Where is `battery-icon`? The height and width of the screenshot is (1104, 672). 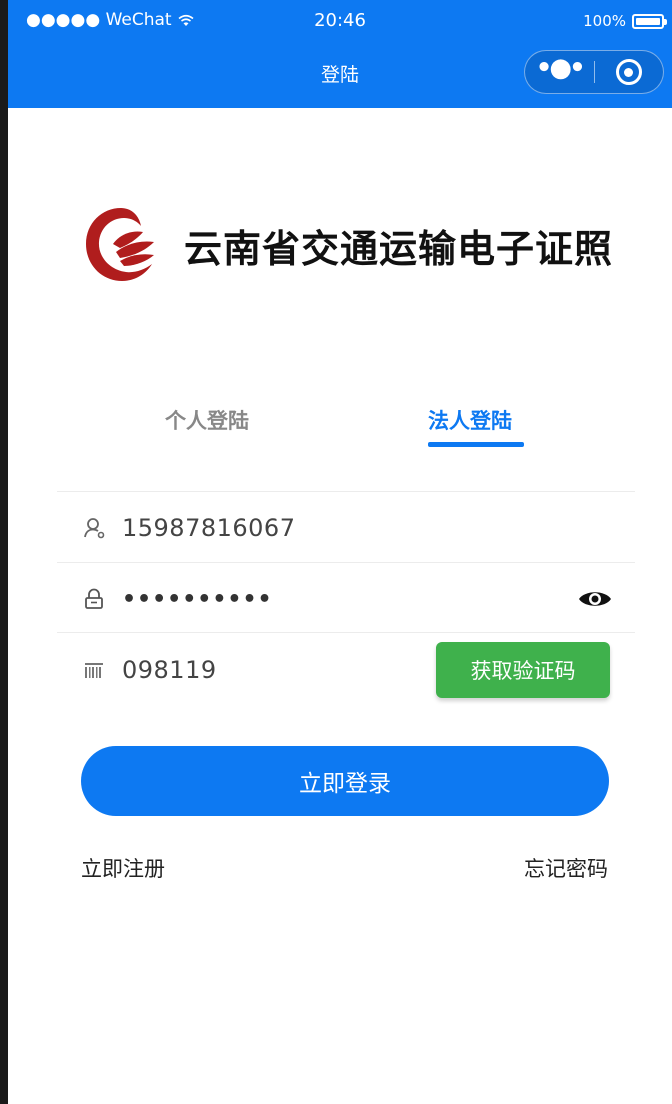 battery-icon is located at coordinates (649, 21).